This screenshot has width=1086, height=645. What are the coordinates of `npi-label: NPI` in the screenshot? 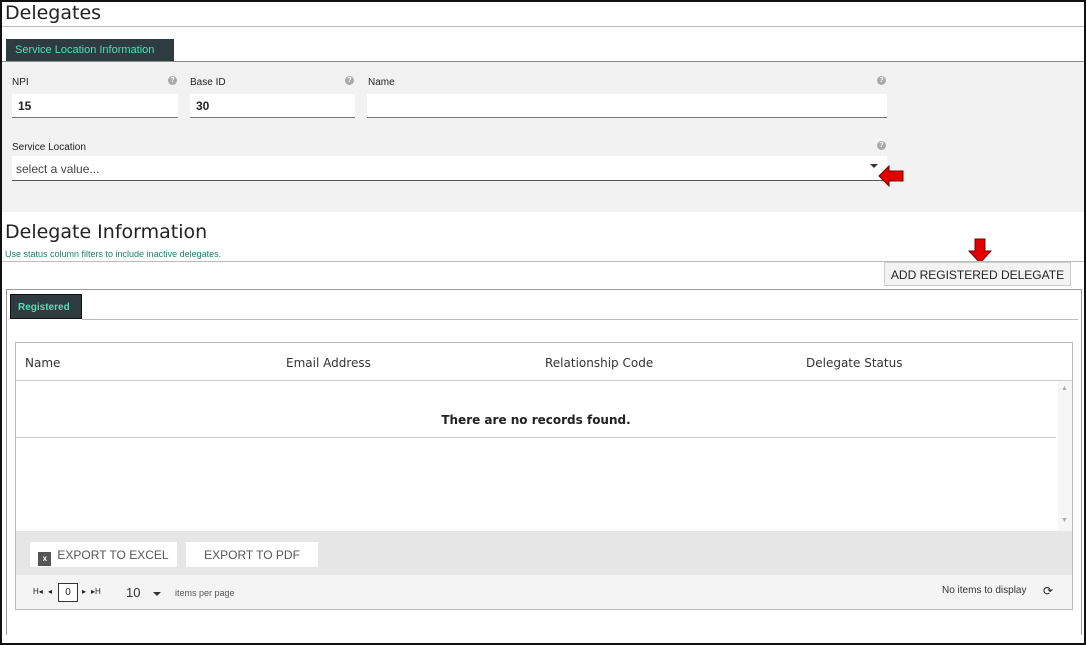 It's located at (20, 82).